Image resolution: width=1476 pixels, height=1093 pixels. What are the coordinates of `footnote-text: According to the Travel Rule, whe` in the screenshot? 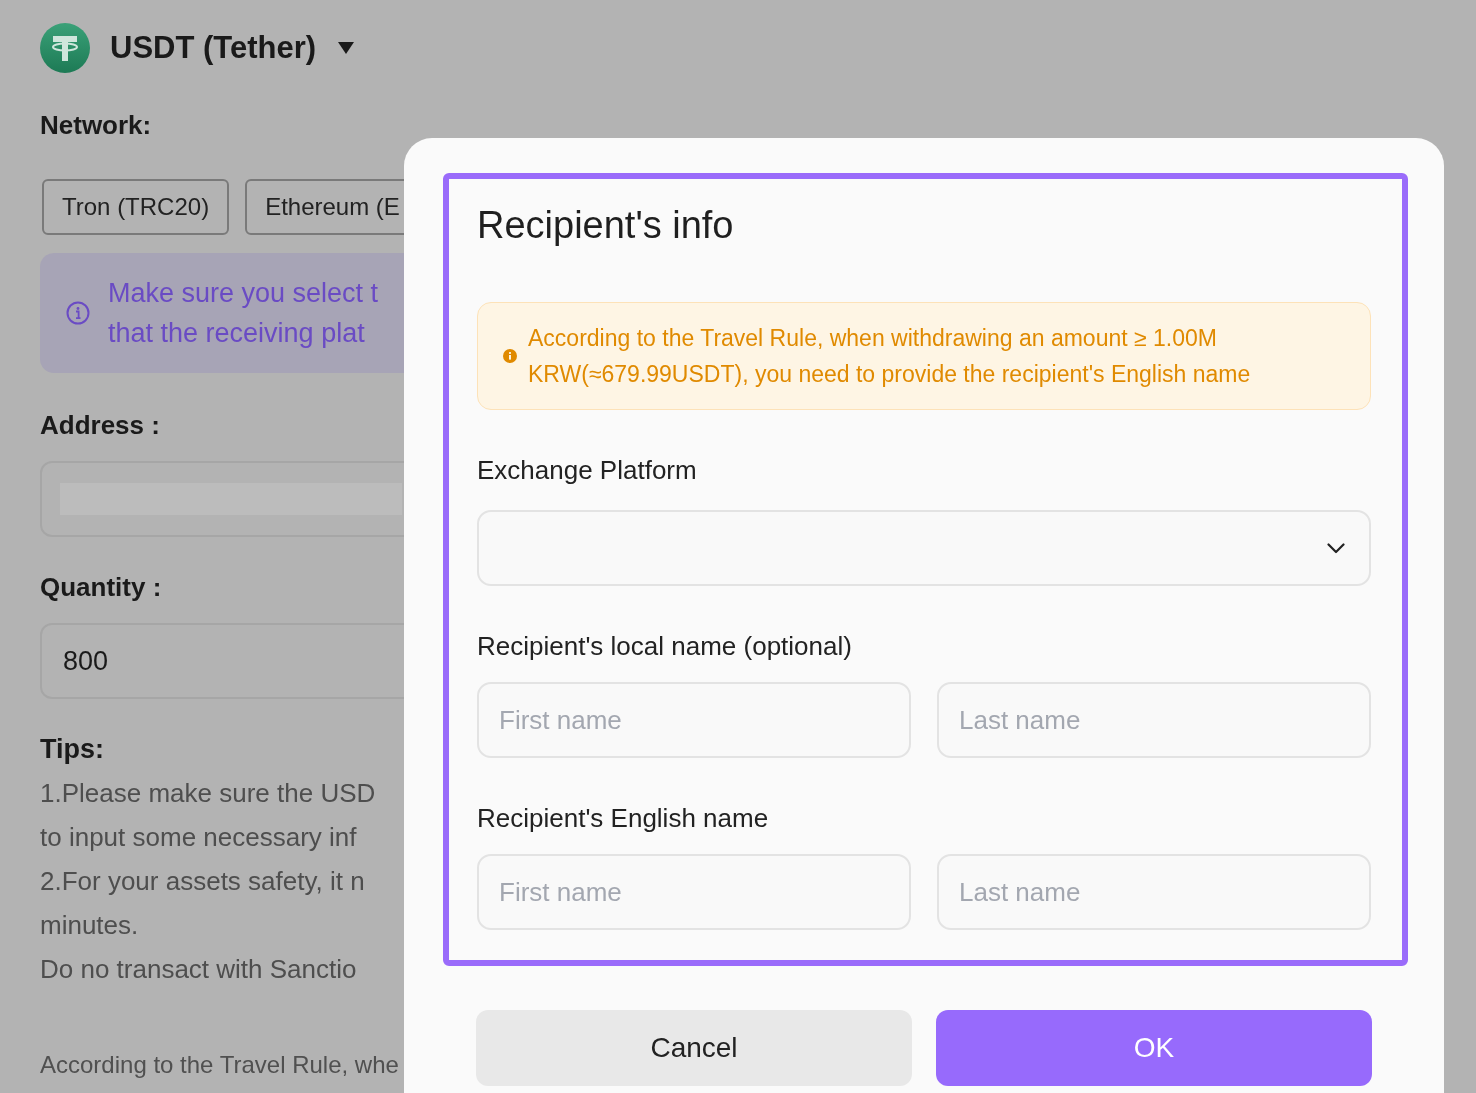 It's located at (219, 1065).